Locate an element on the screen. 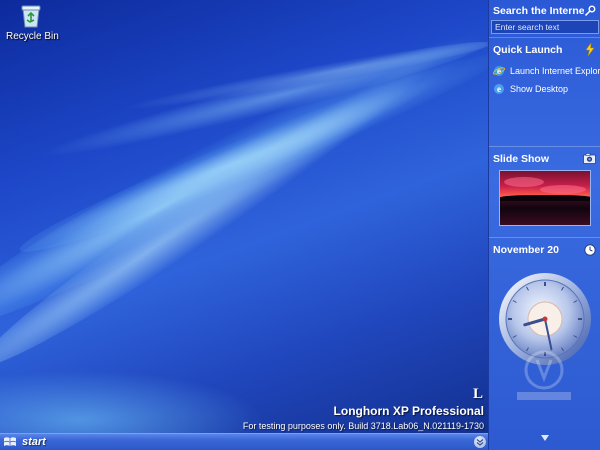 This screenshot has width=600, height=450. camera-icon is located at coordinates (589, 158).